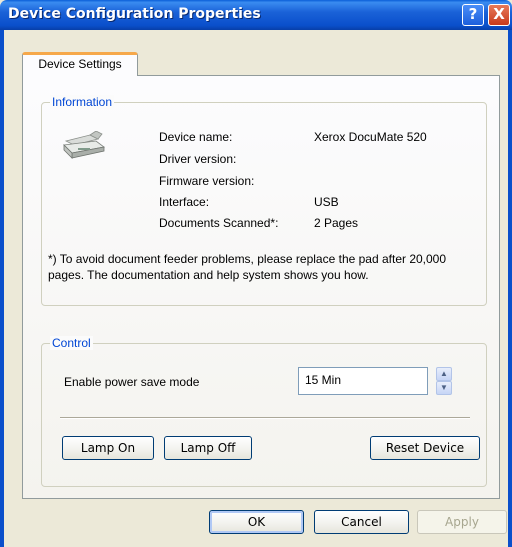  I want to click on cancel-button: Cancel, so click(361, 522).